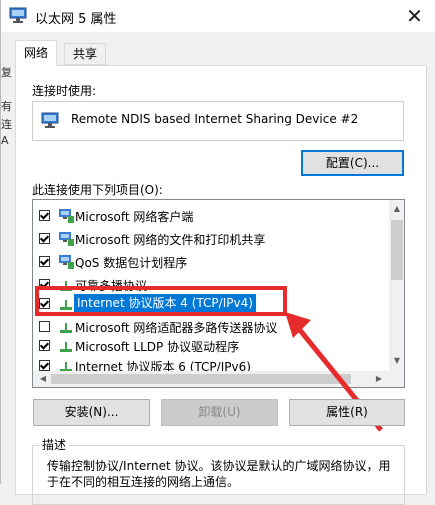  Describe the element at coordinates (134, 217) in the screenshot. I see `list-item-label: Microsoft 网络客户端` at that location.